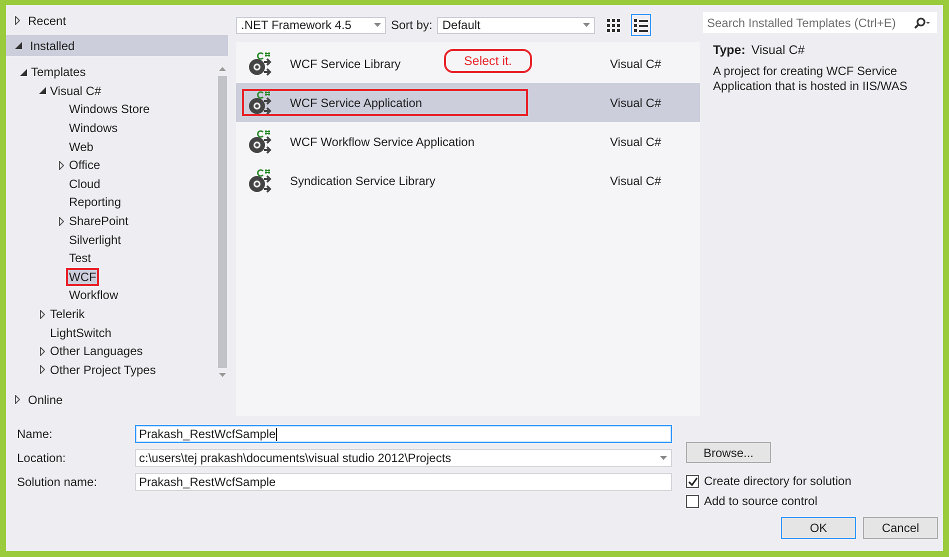  What do you see at coordinates (117, 399) in the screenshot?
I see `section-header: Online` at bounding box center [117, 399].